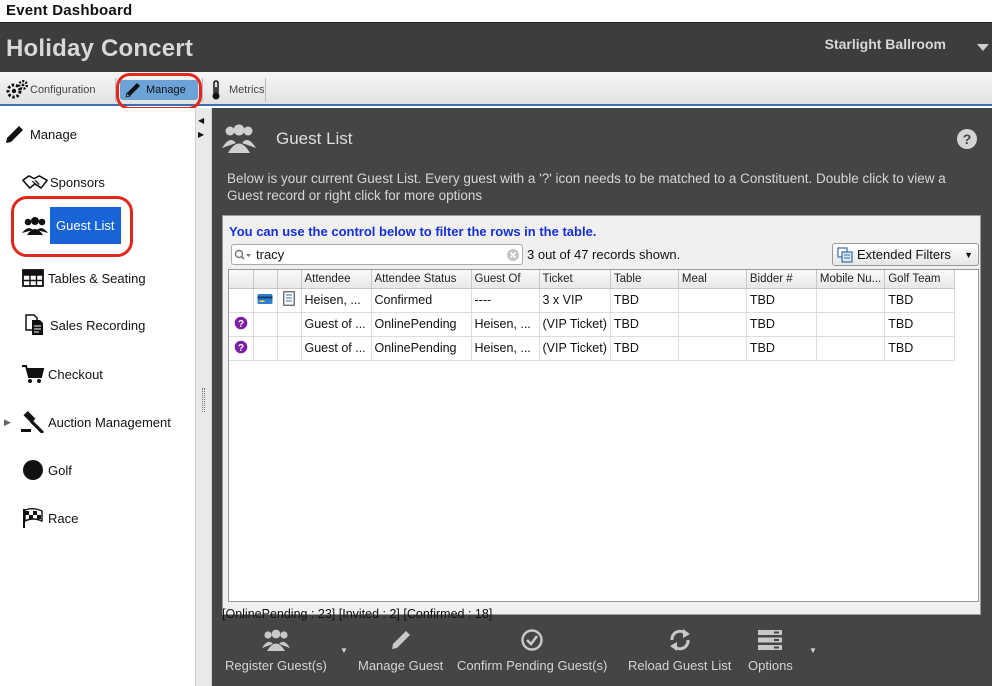 The width and height of the screenshot is (992, 686). What do you see at coordinates (46, 470) in the screenshot?
I see `sidebar-item-golf: Golf` at bounding box center [46, 470].